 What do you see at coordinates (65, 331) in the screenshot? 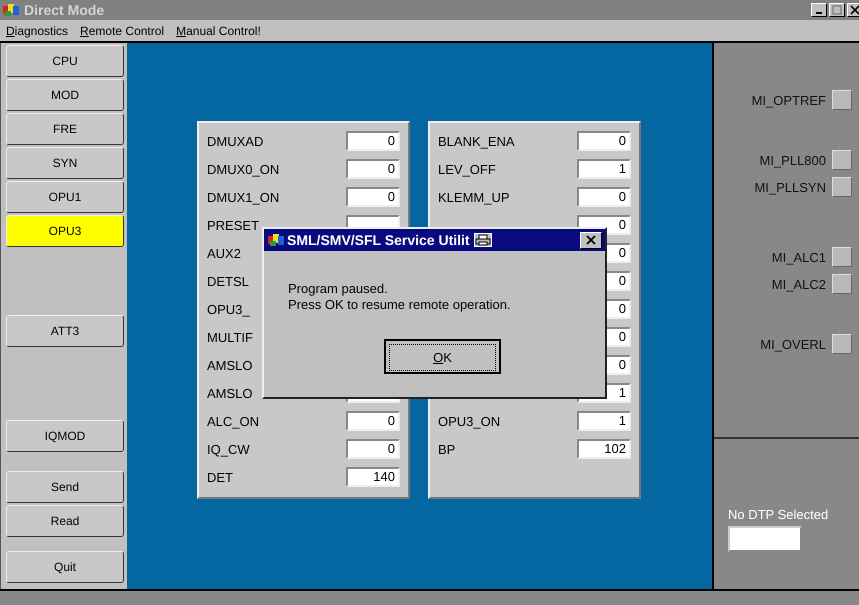
I see `nav-button: ATT3` at bounding box center [65, 331].